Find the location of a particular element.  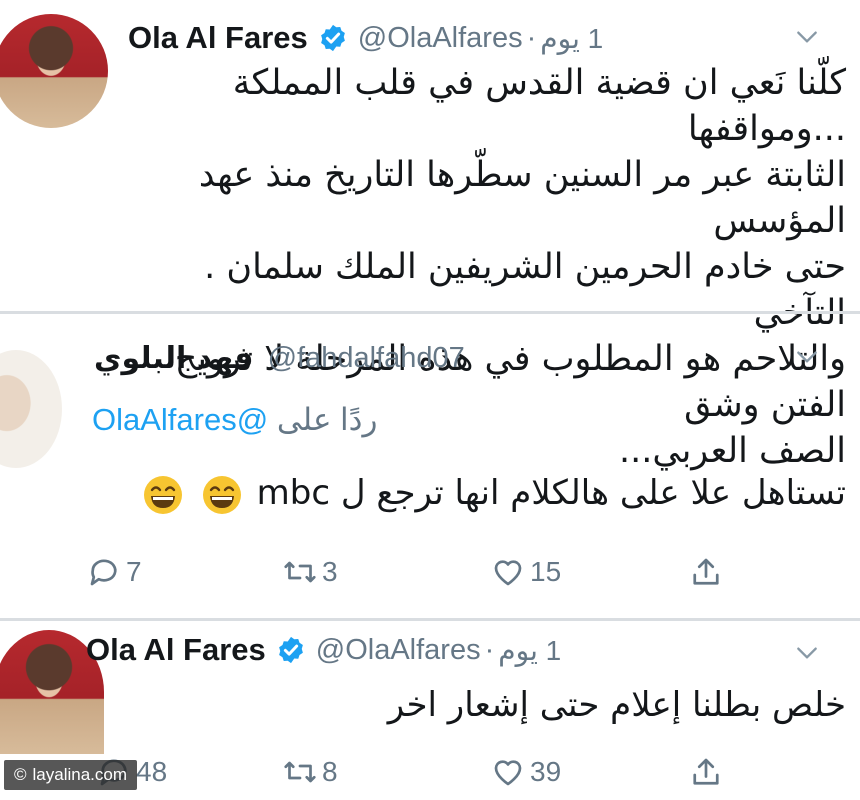

tweet-text-content: تستاهل علا على هالكلام انها ترجع ل mbc is located at coordinates (551, 493).